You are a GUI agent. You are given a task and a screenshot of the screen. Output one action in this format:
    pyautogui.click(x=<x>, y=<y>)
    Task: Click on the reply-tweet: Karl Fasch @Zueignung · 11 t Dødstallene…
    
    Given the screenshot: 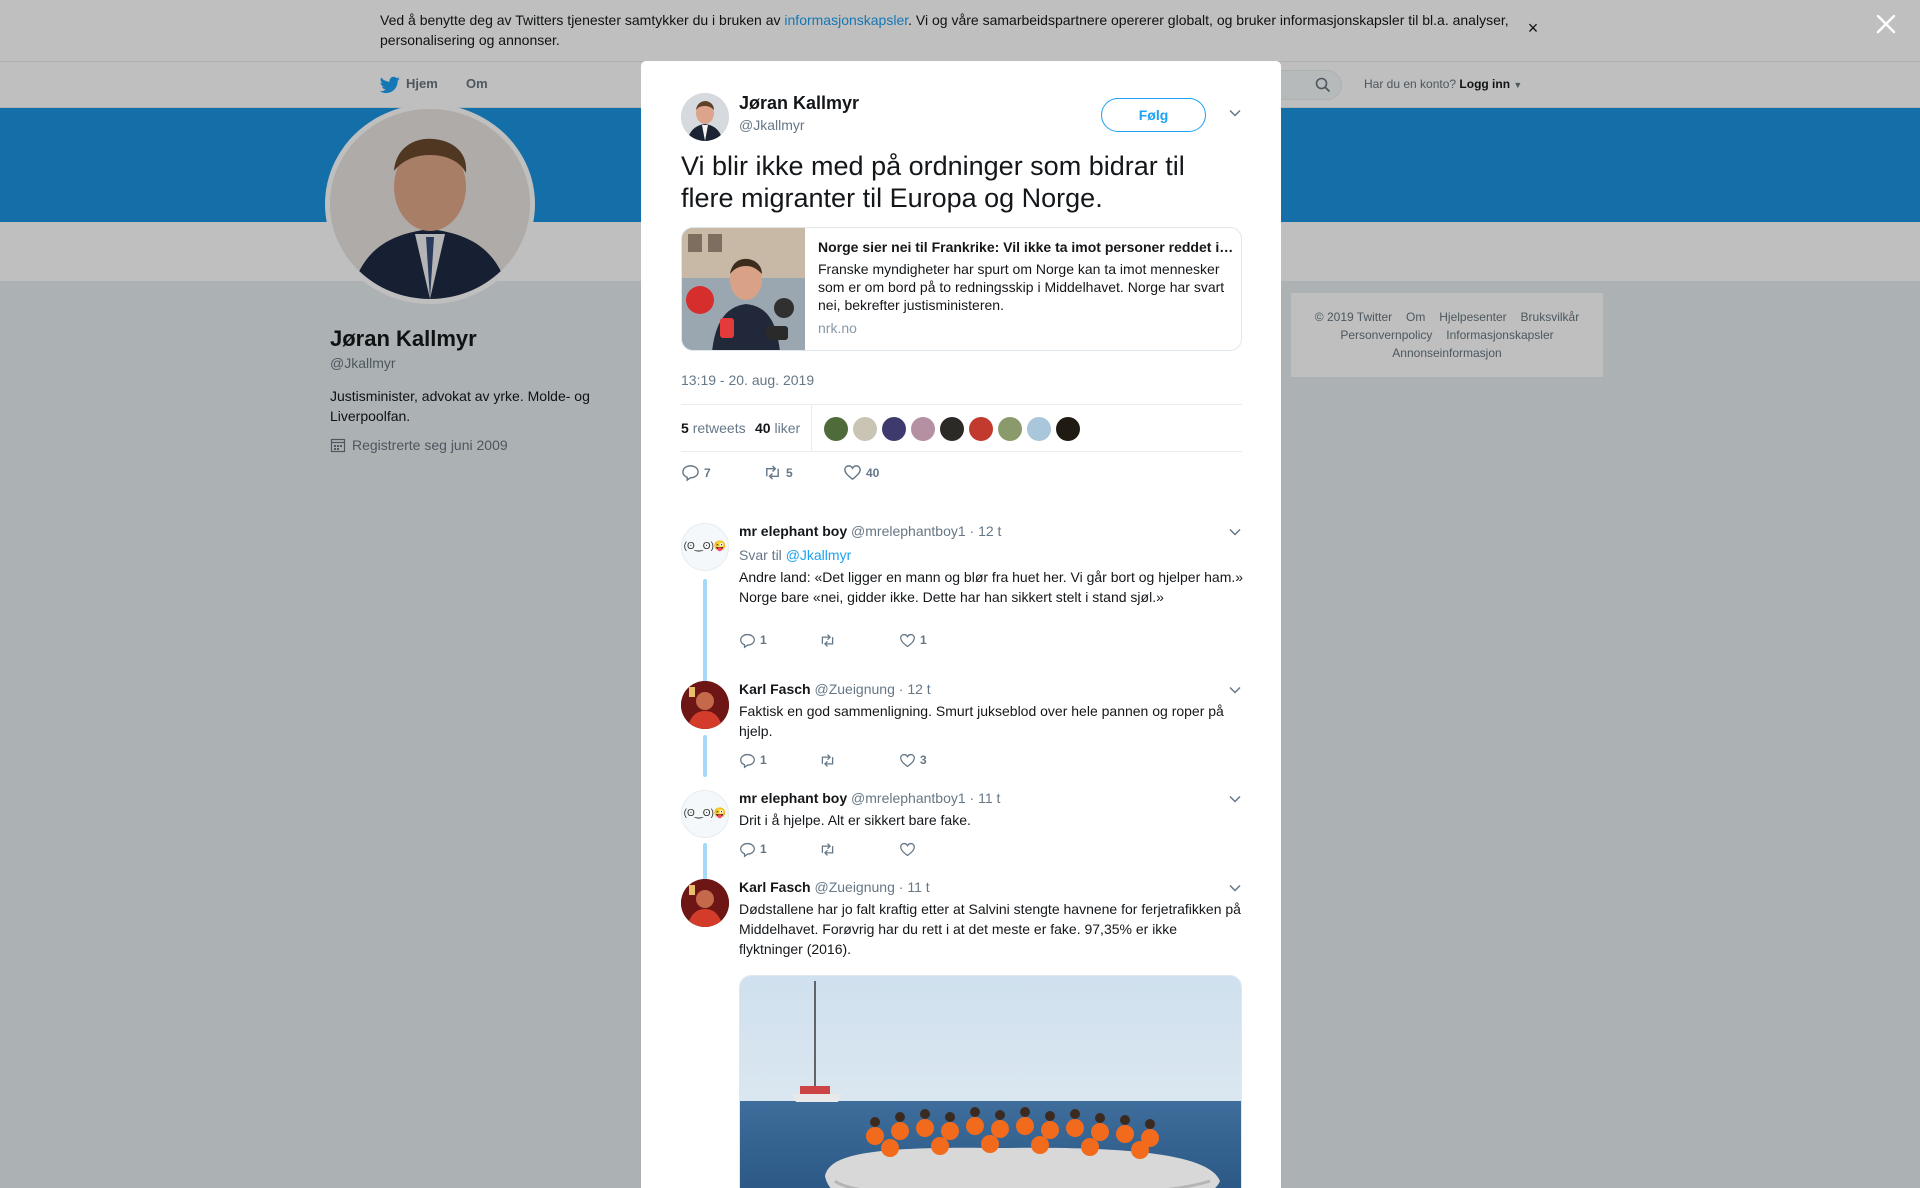 What is the action you would take?
    pyautogui.click(x=961, y=1033)
    